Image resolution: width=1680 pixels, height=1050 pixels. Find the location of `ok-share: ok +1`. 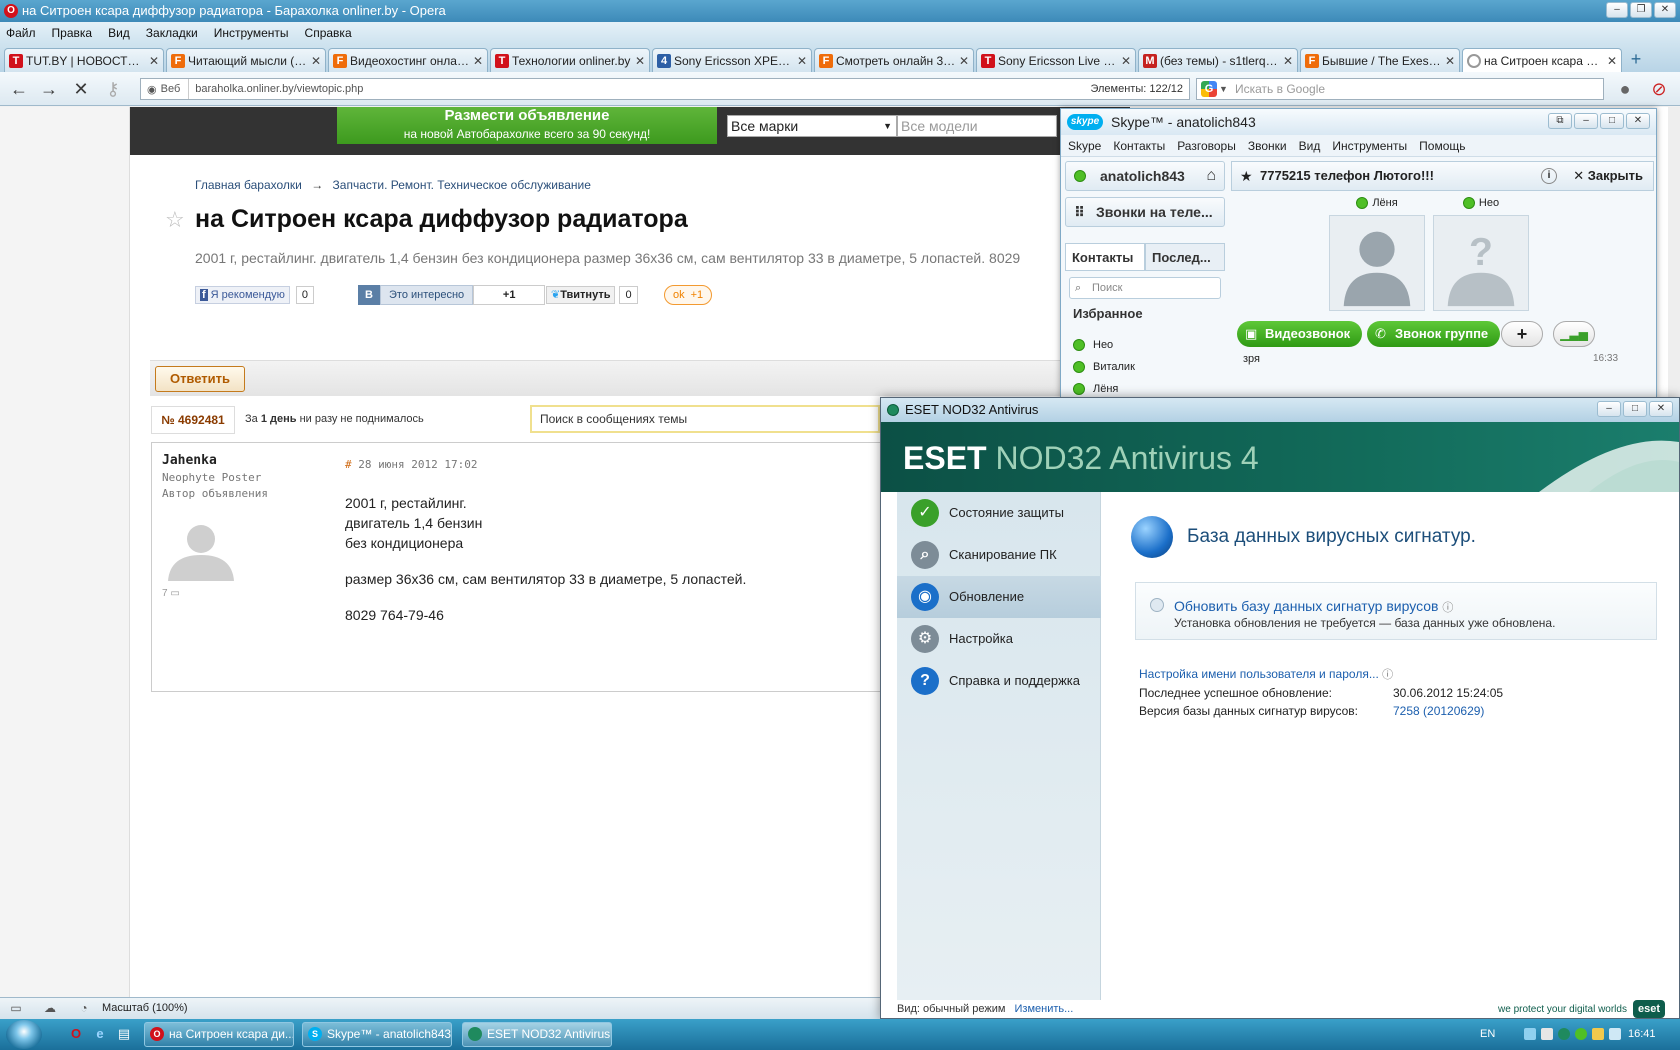

ok-share: ok +1 is located at coordinates (688, 295).